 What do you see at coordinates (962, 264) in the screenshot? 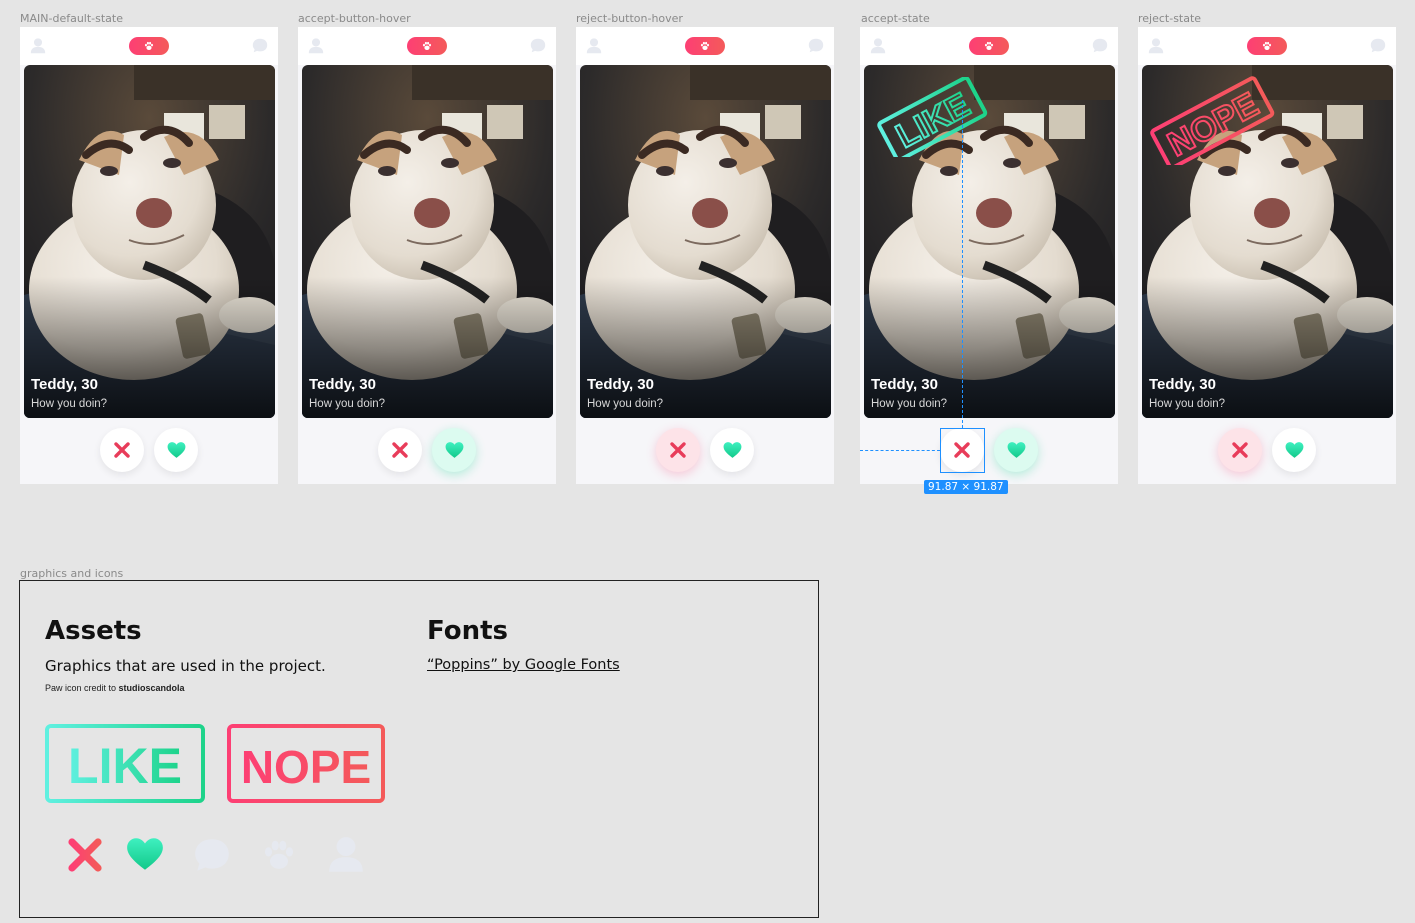
I see `measure-guide-vertical` at bounding box center [962, 264].